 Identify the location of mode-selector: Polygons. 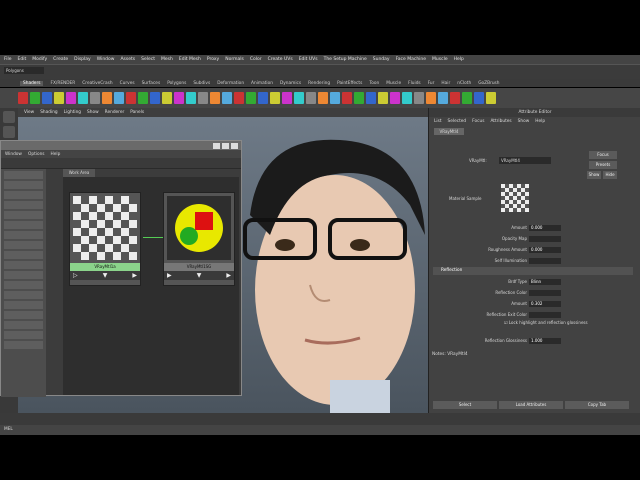
(24, 70).